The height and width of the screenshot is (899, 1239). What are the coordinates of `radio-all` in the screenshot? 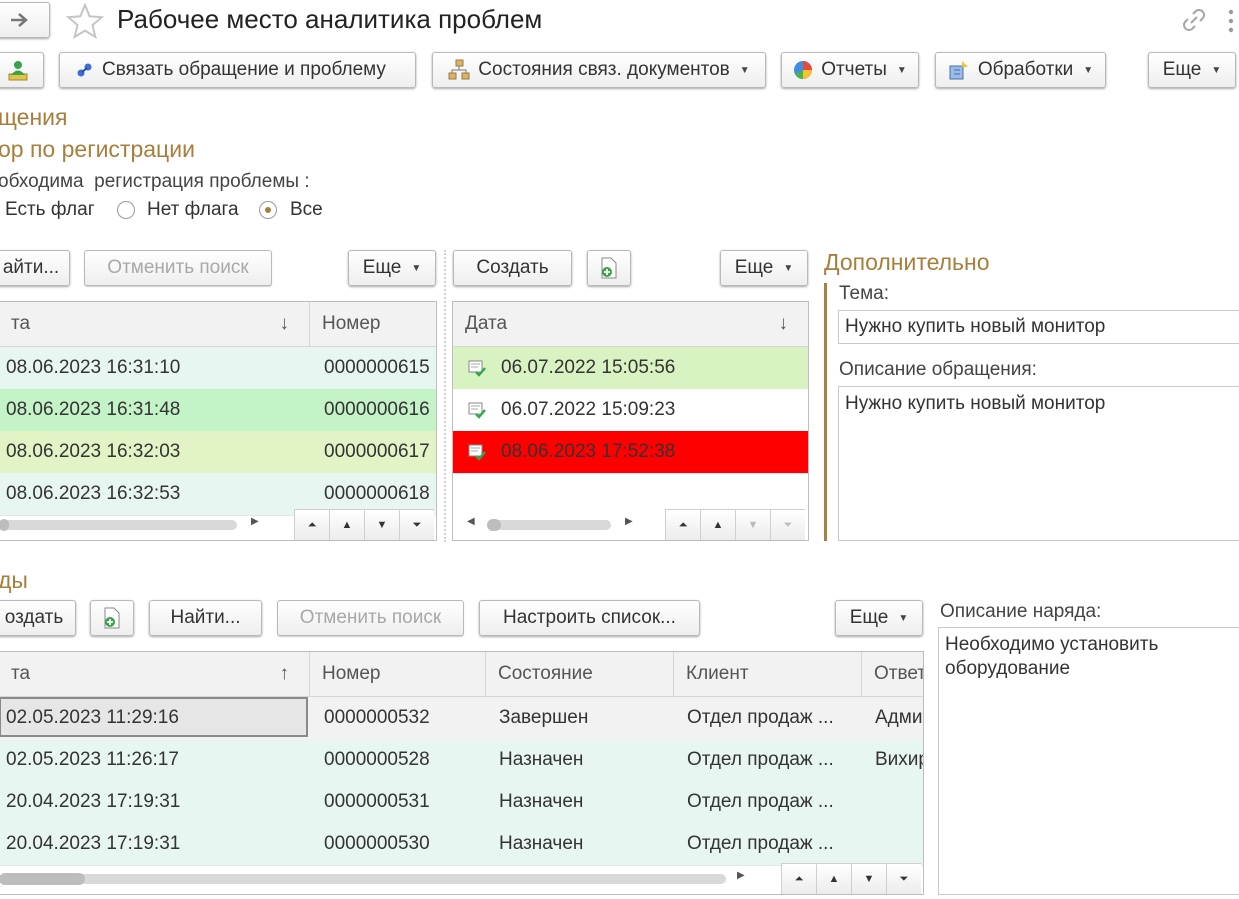 It's located at (268, 210).